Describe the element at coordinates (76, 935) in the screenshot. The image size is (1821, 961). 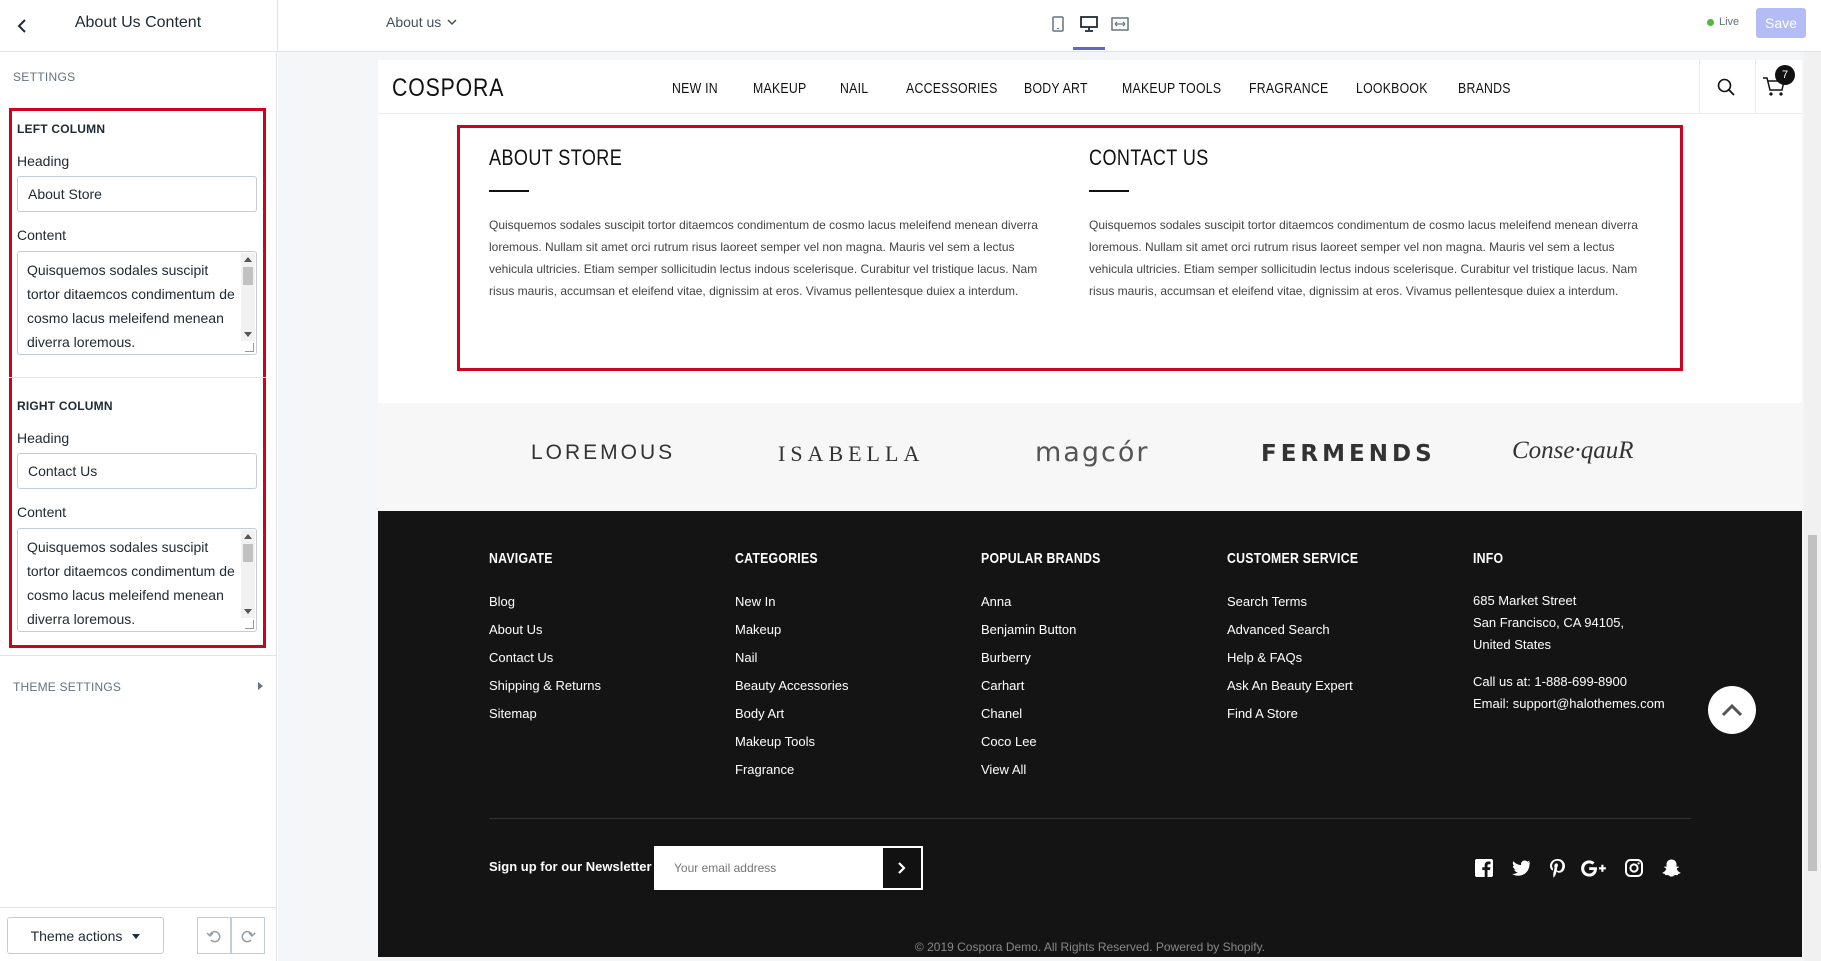
I see `theme-actions-label: Theme actions` at that location.